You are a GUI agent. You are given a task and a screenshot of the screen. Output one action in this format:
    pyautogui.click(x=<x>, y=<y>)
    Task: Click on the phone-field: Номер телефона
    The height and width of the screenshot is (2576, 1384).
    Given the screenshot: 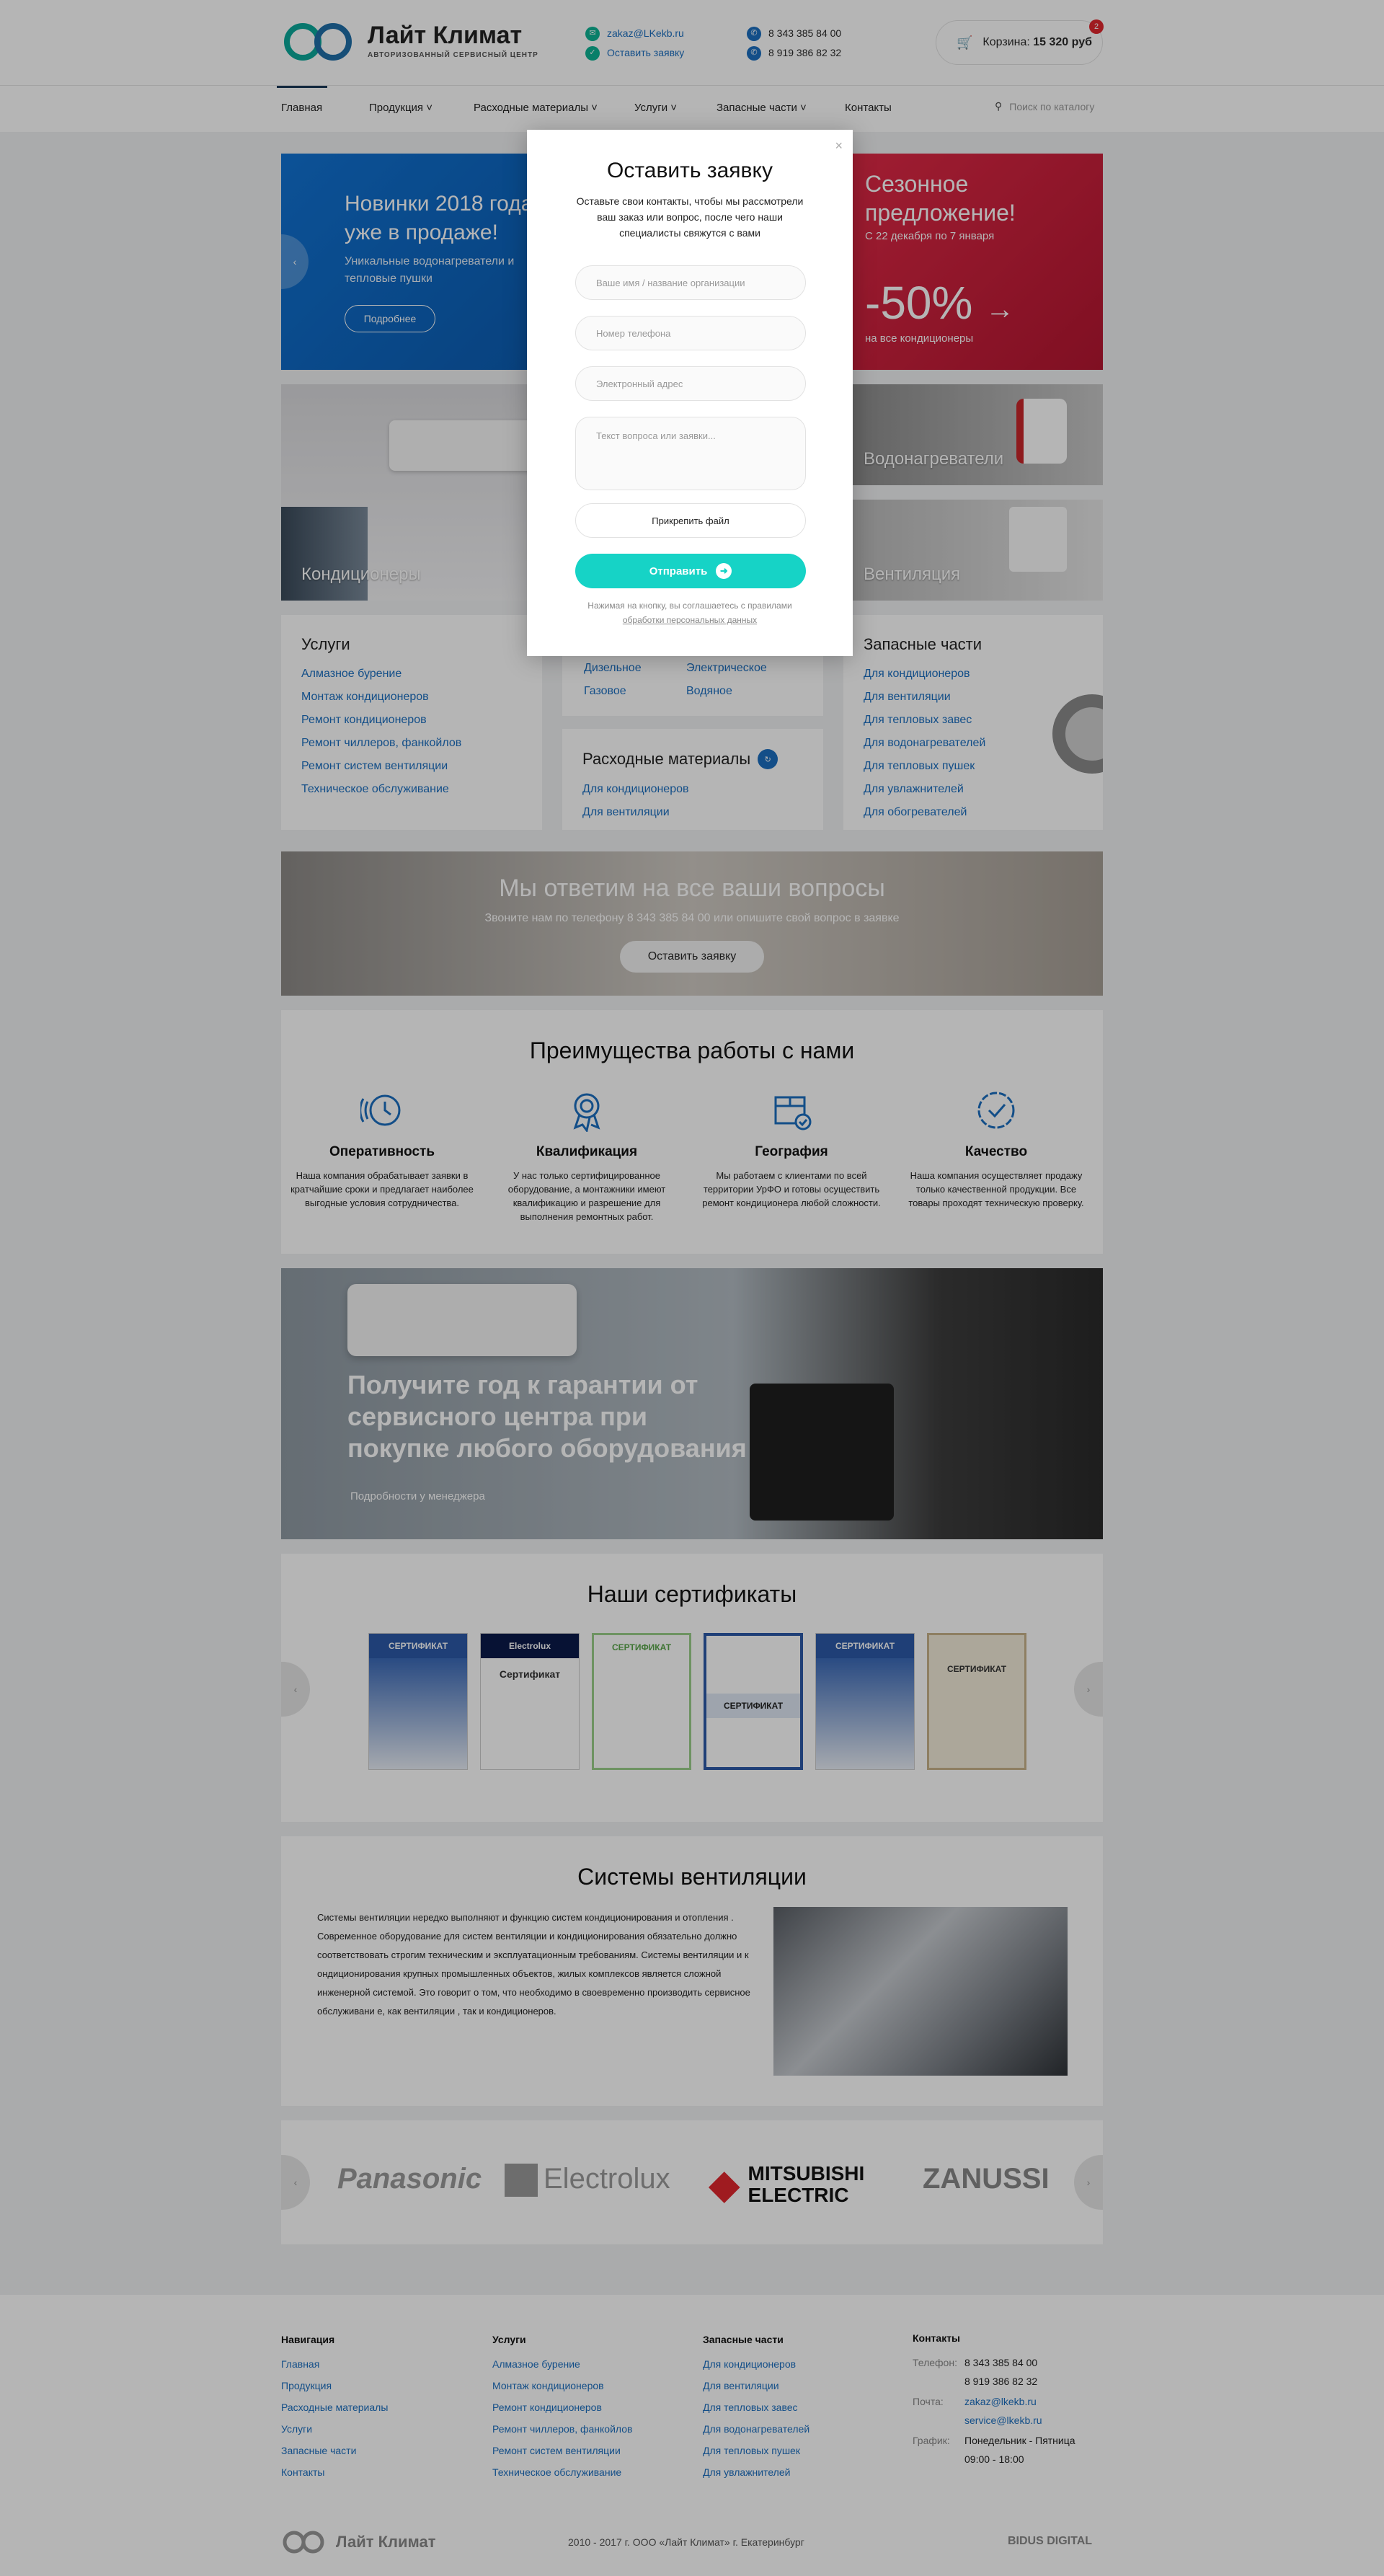 What is the action you would take?
    pyautogui.click(x=690, y=333)
    